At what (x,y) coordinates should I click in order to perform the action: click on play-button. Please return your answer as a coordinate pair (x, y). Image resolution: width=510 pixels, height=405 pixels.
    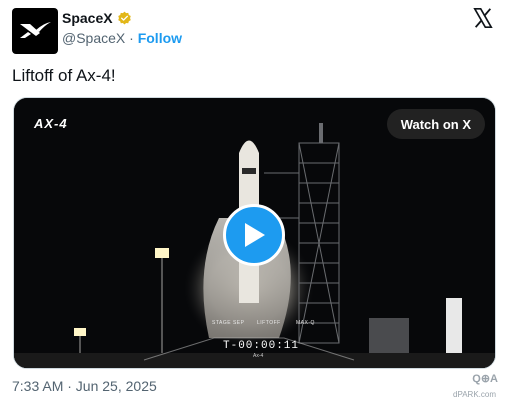
    Looking at the image, I should click on (254, 235).